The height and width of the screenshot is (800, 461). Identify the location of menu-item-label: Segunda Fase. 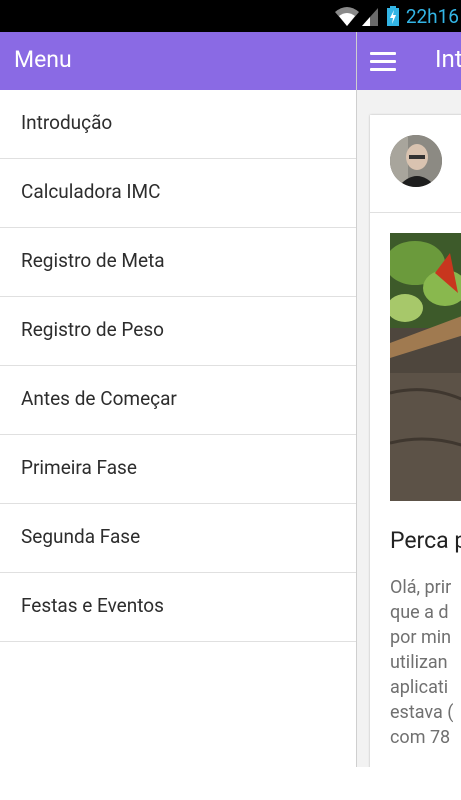
(81, 536).